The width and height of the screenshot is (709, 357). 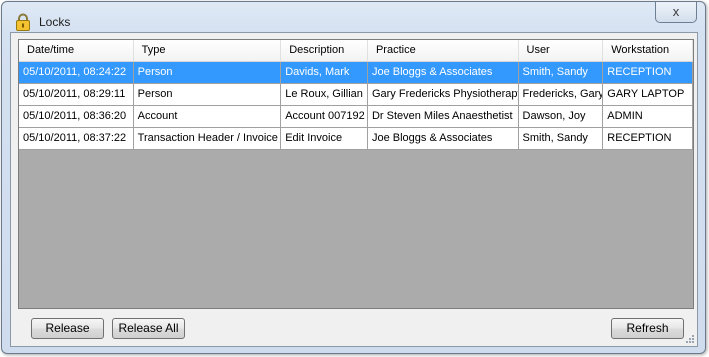 I want to click on cell-user: Fredericks, Gary, so click(x=561, y=95).